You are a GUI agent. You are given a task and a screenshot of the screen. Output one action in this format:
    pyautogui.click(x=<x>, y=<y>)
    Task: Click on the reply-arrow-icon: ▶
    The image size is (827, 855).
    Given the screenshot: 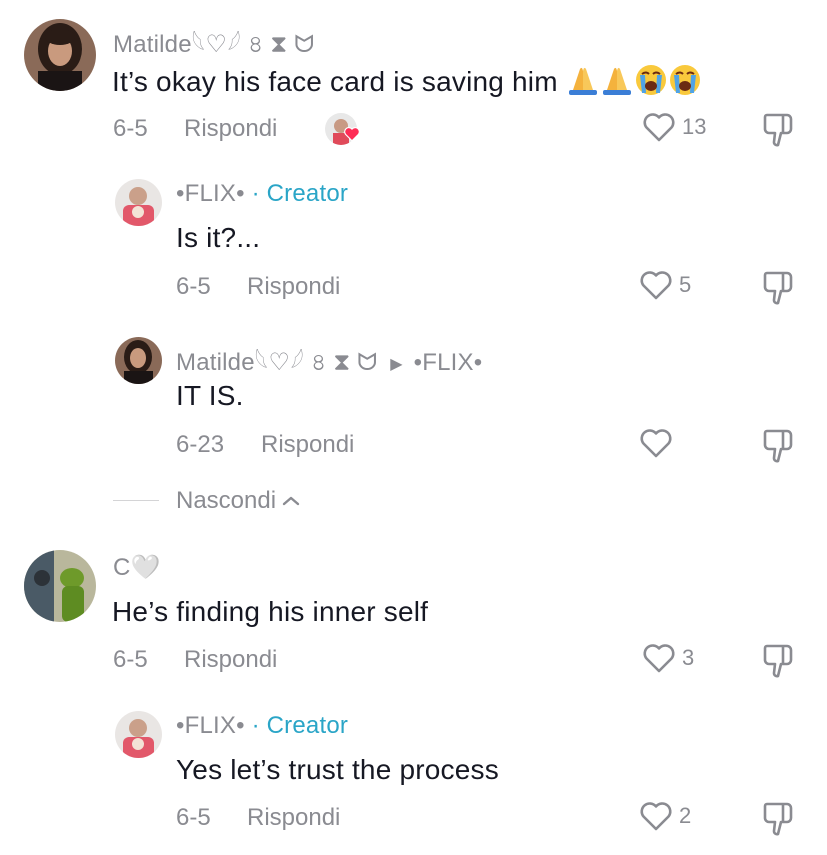 What is the action you would take?
    pyautogui.click(x=396, y=364)
    